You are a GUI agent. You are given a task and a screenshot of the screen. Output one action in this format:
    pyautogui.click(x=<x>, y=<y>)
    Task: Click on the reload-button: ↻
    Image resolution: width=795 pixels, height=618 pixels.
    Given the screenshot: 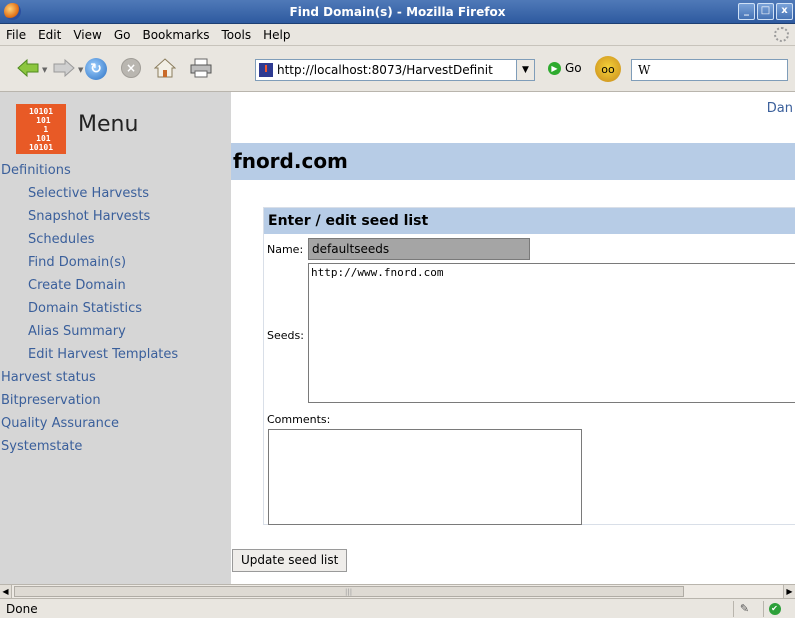 What is the action you would take?
    pyautogui.click(x=96, y=69)
    